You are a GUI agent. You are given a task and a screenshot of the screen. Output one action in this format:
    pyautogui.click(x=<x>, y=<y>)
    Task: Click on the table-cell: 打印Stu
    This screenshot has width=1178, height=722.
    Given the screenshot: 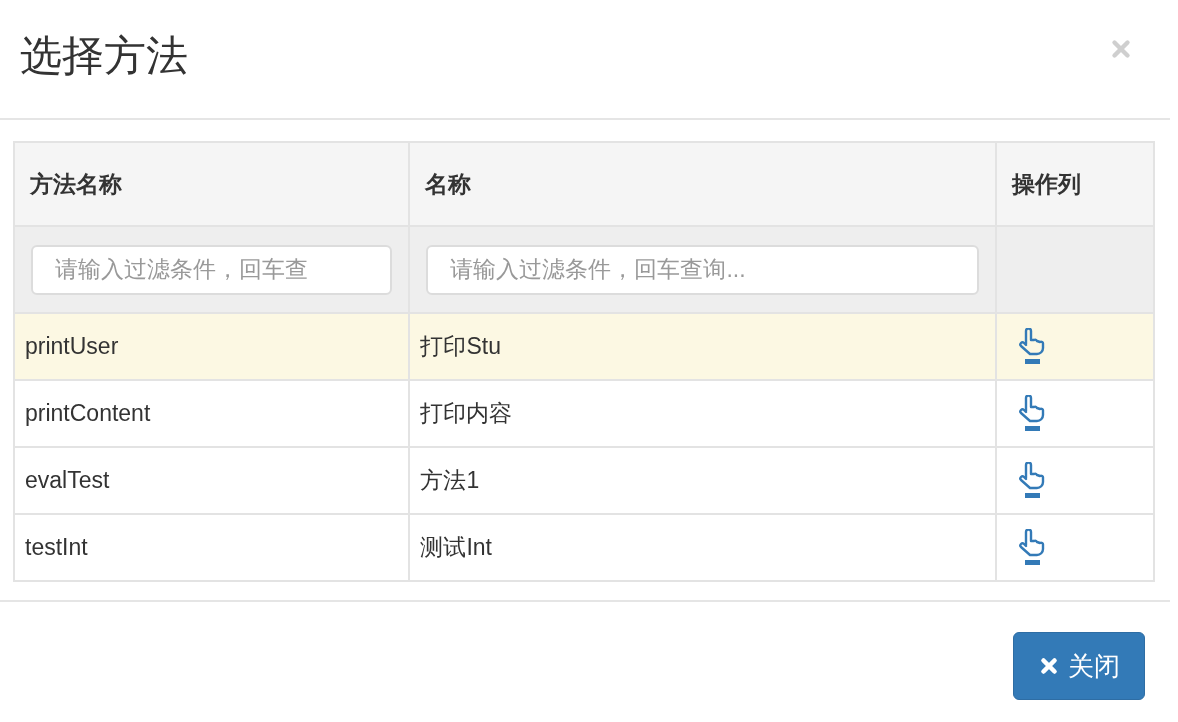 What is the action you would take?
    pyautogui.click(x=460, y=346)
    